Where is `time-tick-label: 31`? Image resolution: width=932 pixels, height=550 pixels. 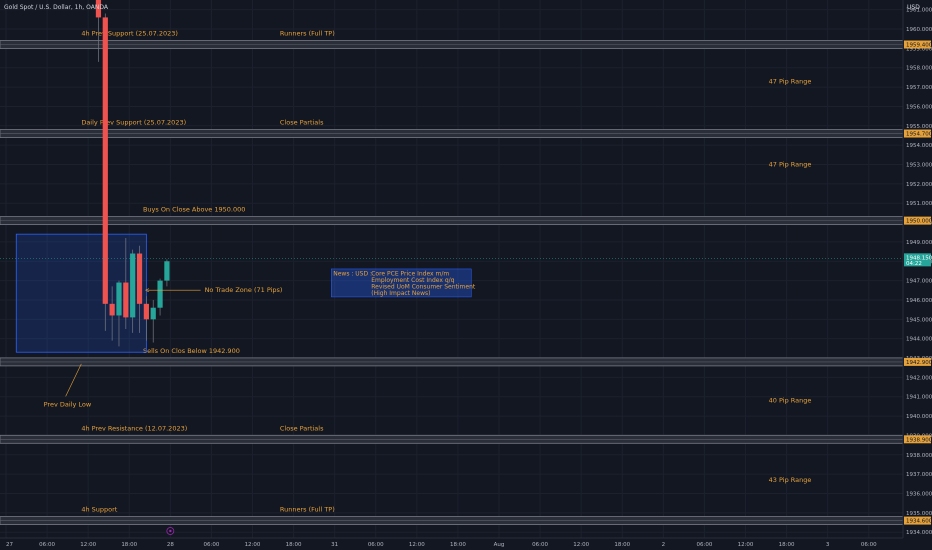
time-tick-label: 31 is located at coordinates (334, 545).